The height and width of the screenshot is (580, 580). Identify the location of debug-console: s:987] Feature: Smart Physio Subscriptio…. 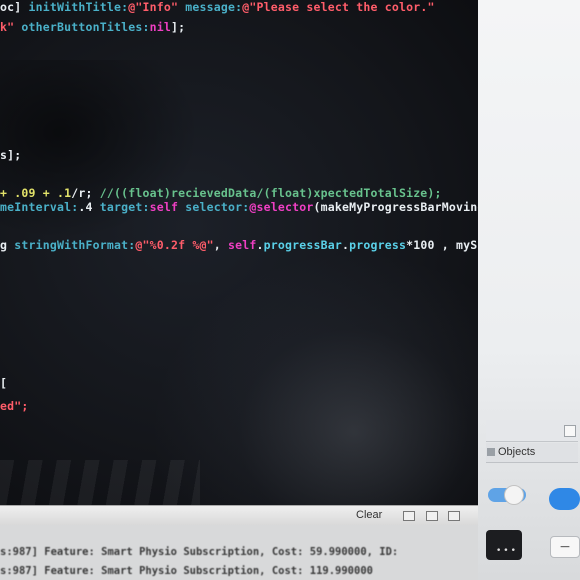
(239, 552).